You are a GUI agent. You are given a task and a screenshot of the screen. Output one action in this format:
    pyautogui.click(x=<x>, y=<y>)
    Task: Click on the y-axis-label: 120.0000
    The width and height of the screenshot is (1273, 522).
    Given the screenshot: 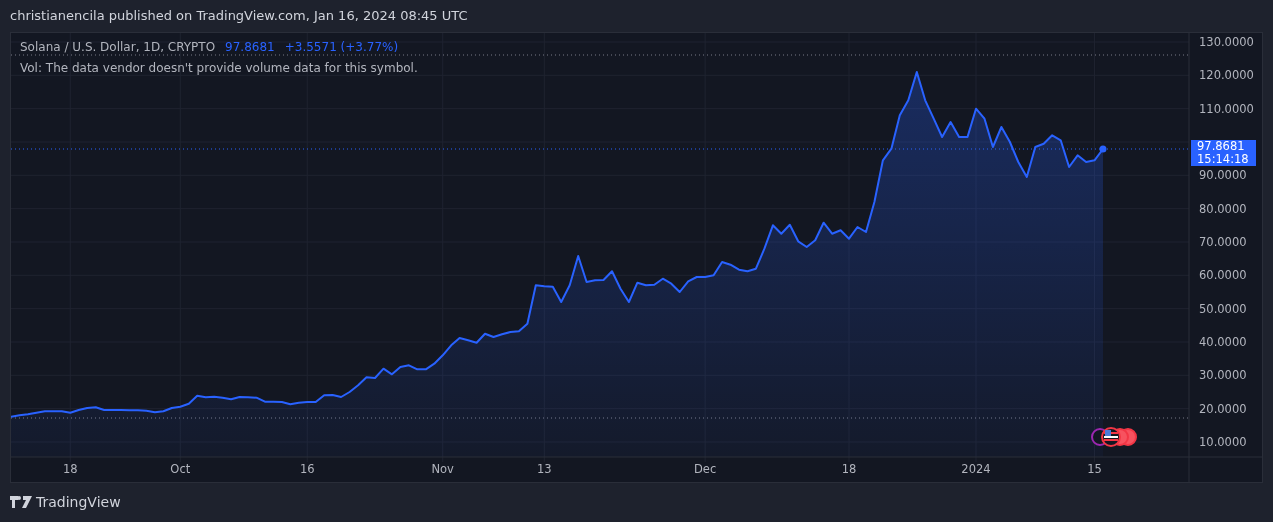 What is the action you would take?
    pyautogui.click(x=1226, y=75)
    